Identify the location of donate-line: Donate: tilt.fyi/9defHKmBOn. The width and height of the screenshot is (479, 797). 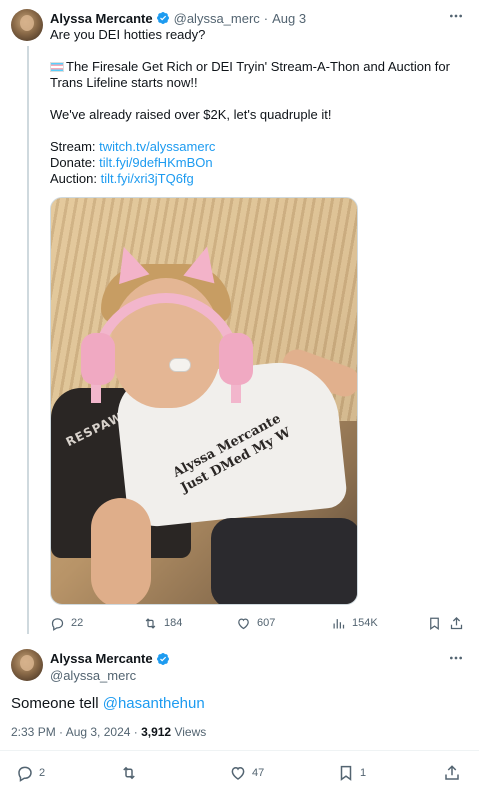
(257, 163).